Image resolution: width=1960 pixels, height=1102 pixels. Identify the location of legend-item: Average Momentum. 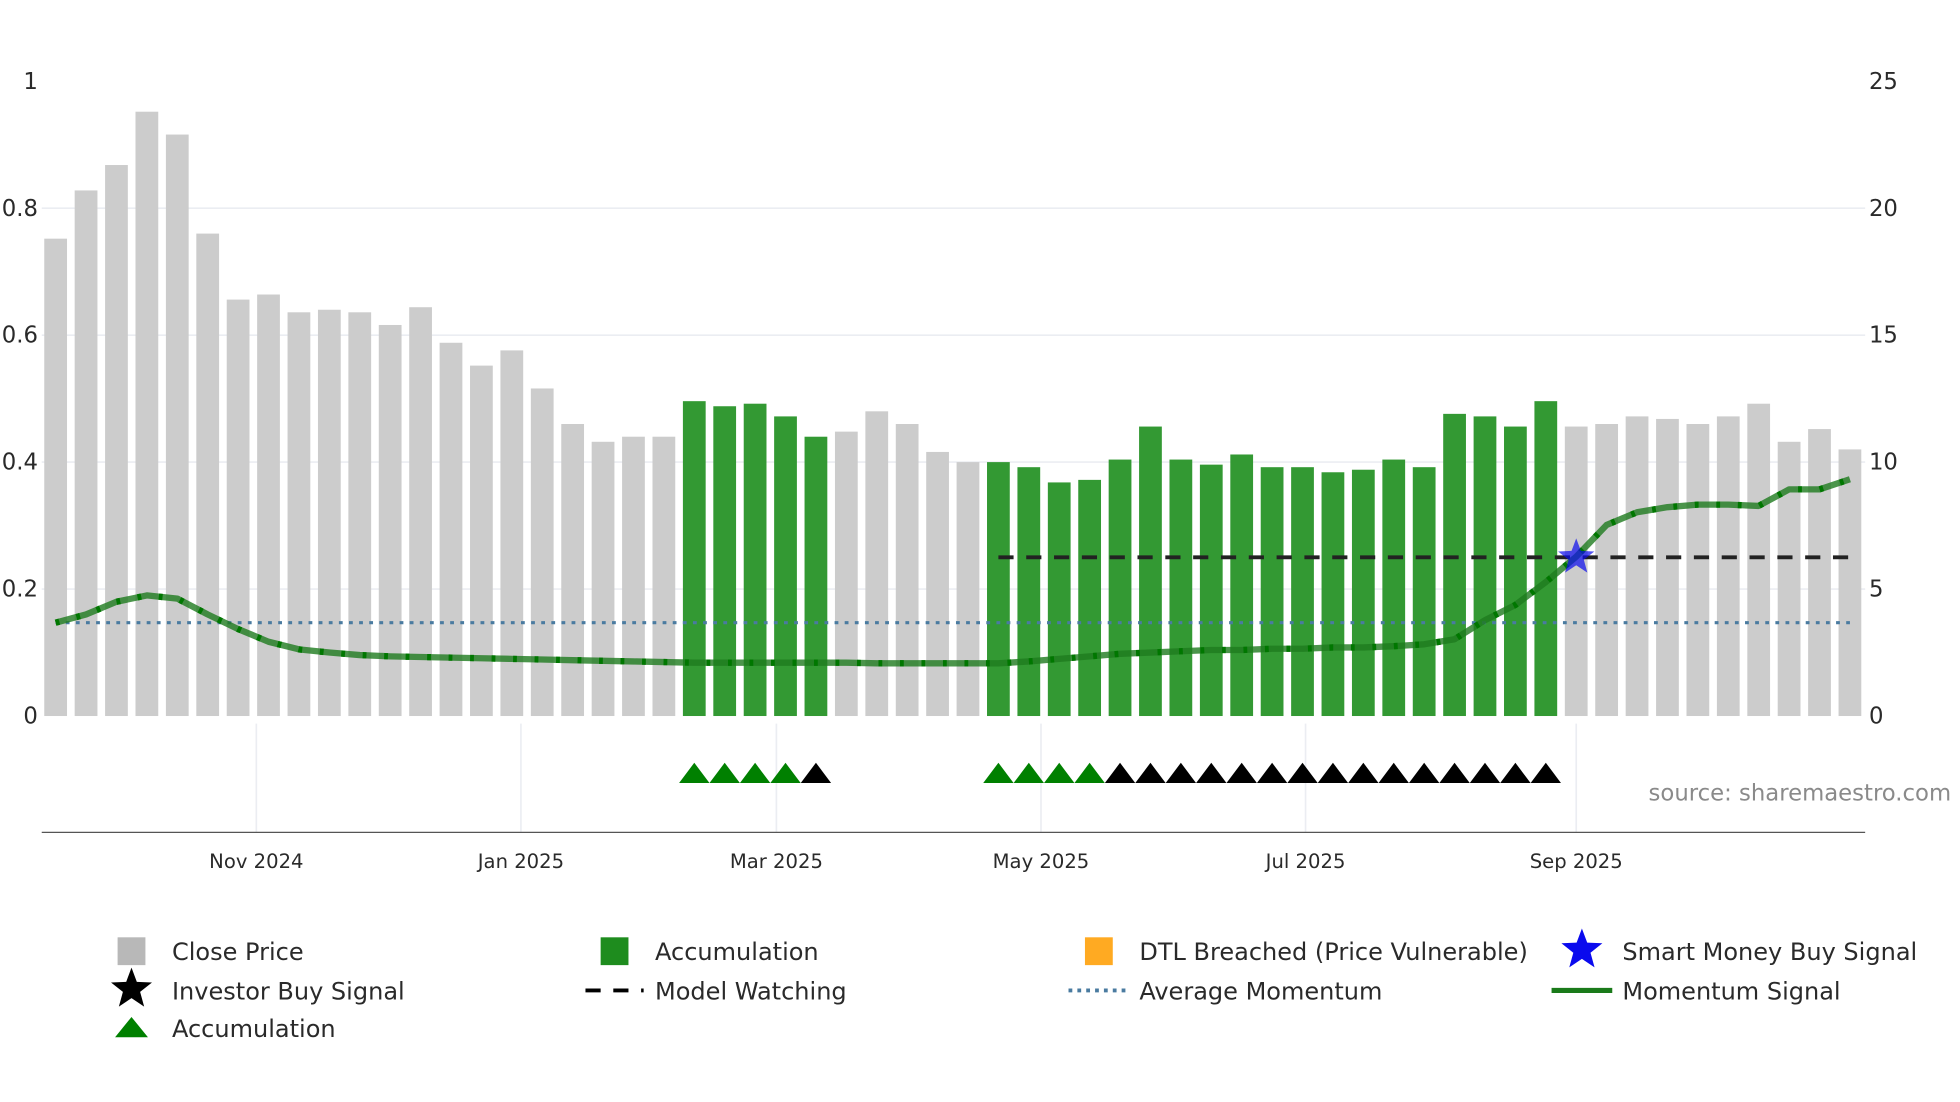
(1225, 991).